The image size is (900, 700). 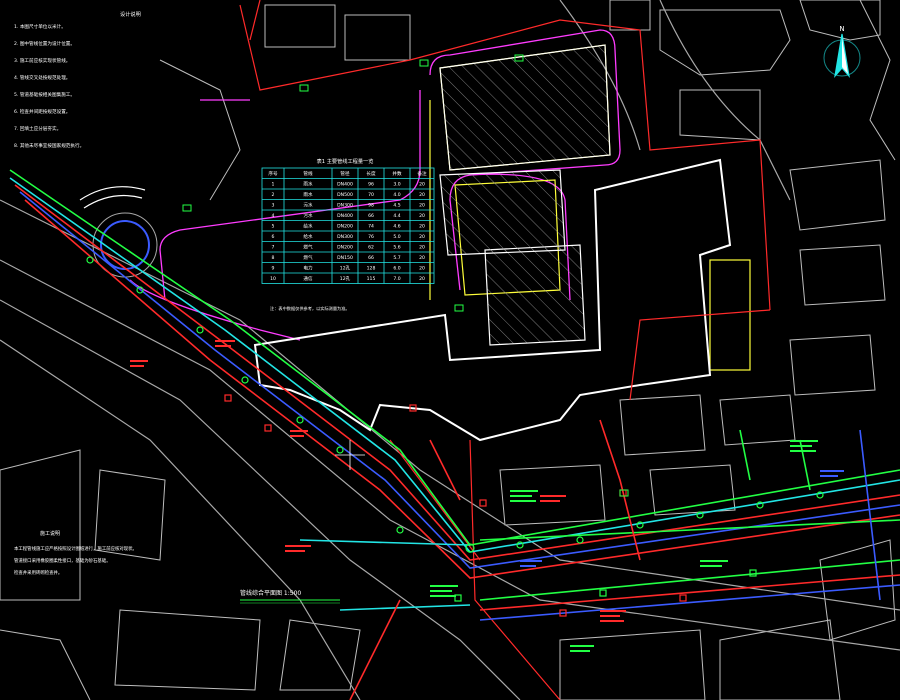 I want to click on table-cell: 98, so click(x=371, y=206).